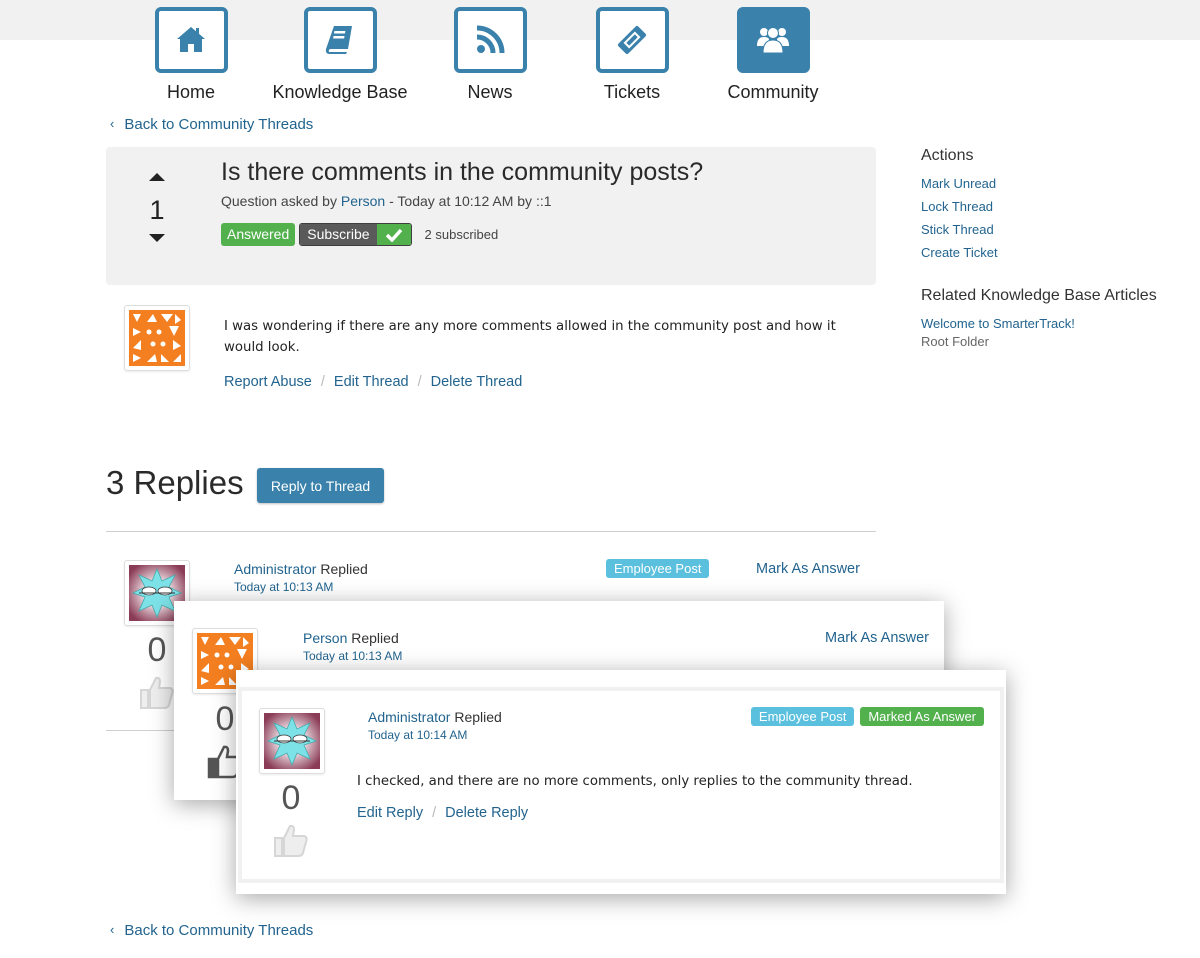 The image size is (1200, 958). I want to click on question-vote: 1, so click(157, 204).